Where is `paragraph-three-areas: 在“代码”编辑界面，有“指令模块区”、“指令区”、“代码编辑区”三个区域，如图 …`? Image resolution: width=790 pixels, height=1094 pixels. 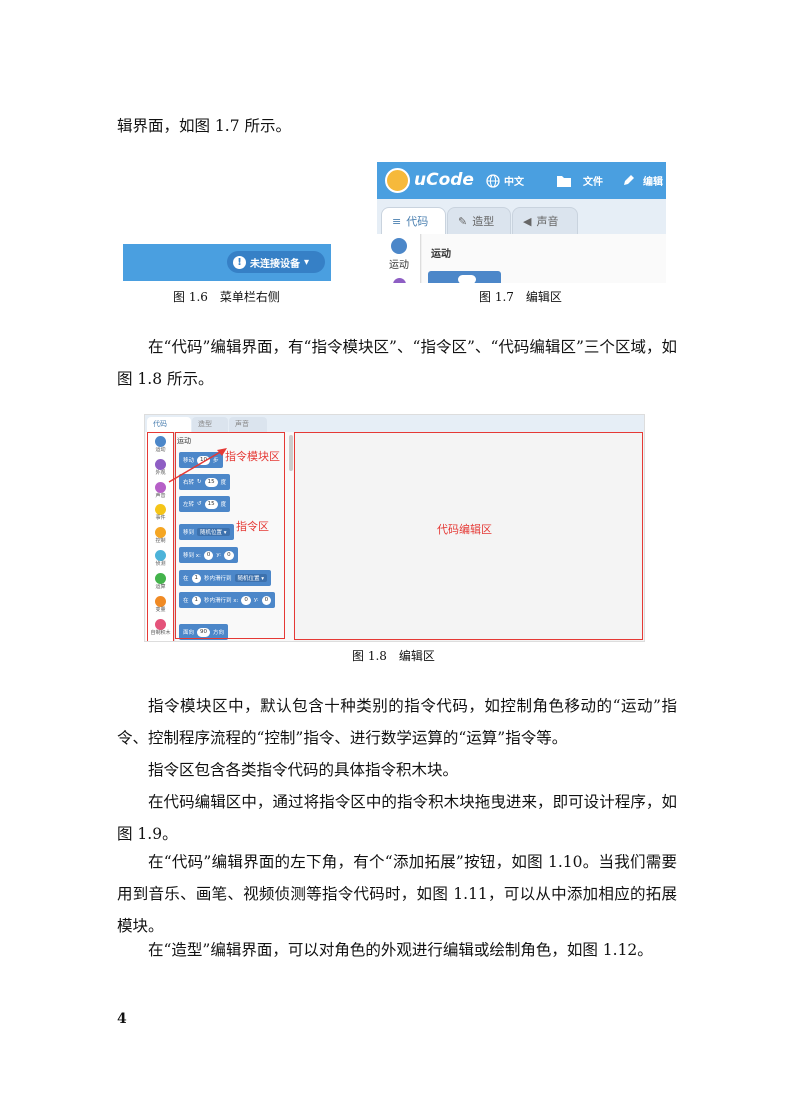 paragraph-three-areas: 在“代码”编辑界面，有“指令模块区”、“指令区”、“代码编辑区”三个区域，如图 … is located at coordinates (397, 363).